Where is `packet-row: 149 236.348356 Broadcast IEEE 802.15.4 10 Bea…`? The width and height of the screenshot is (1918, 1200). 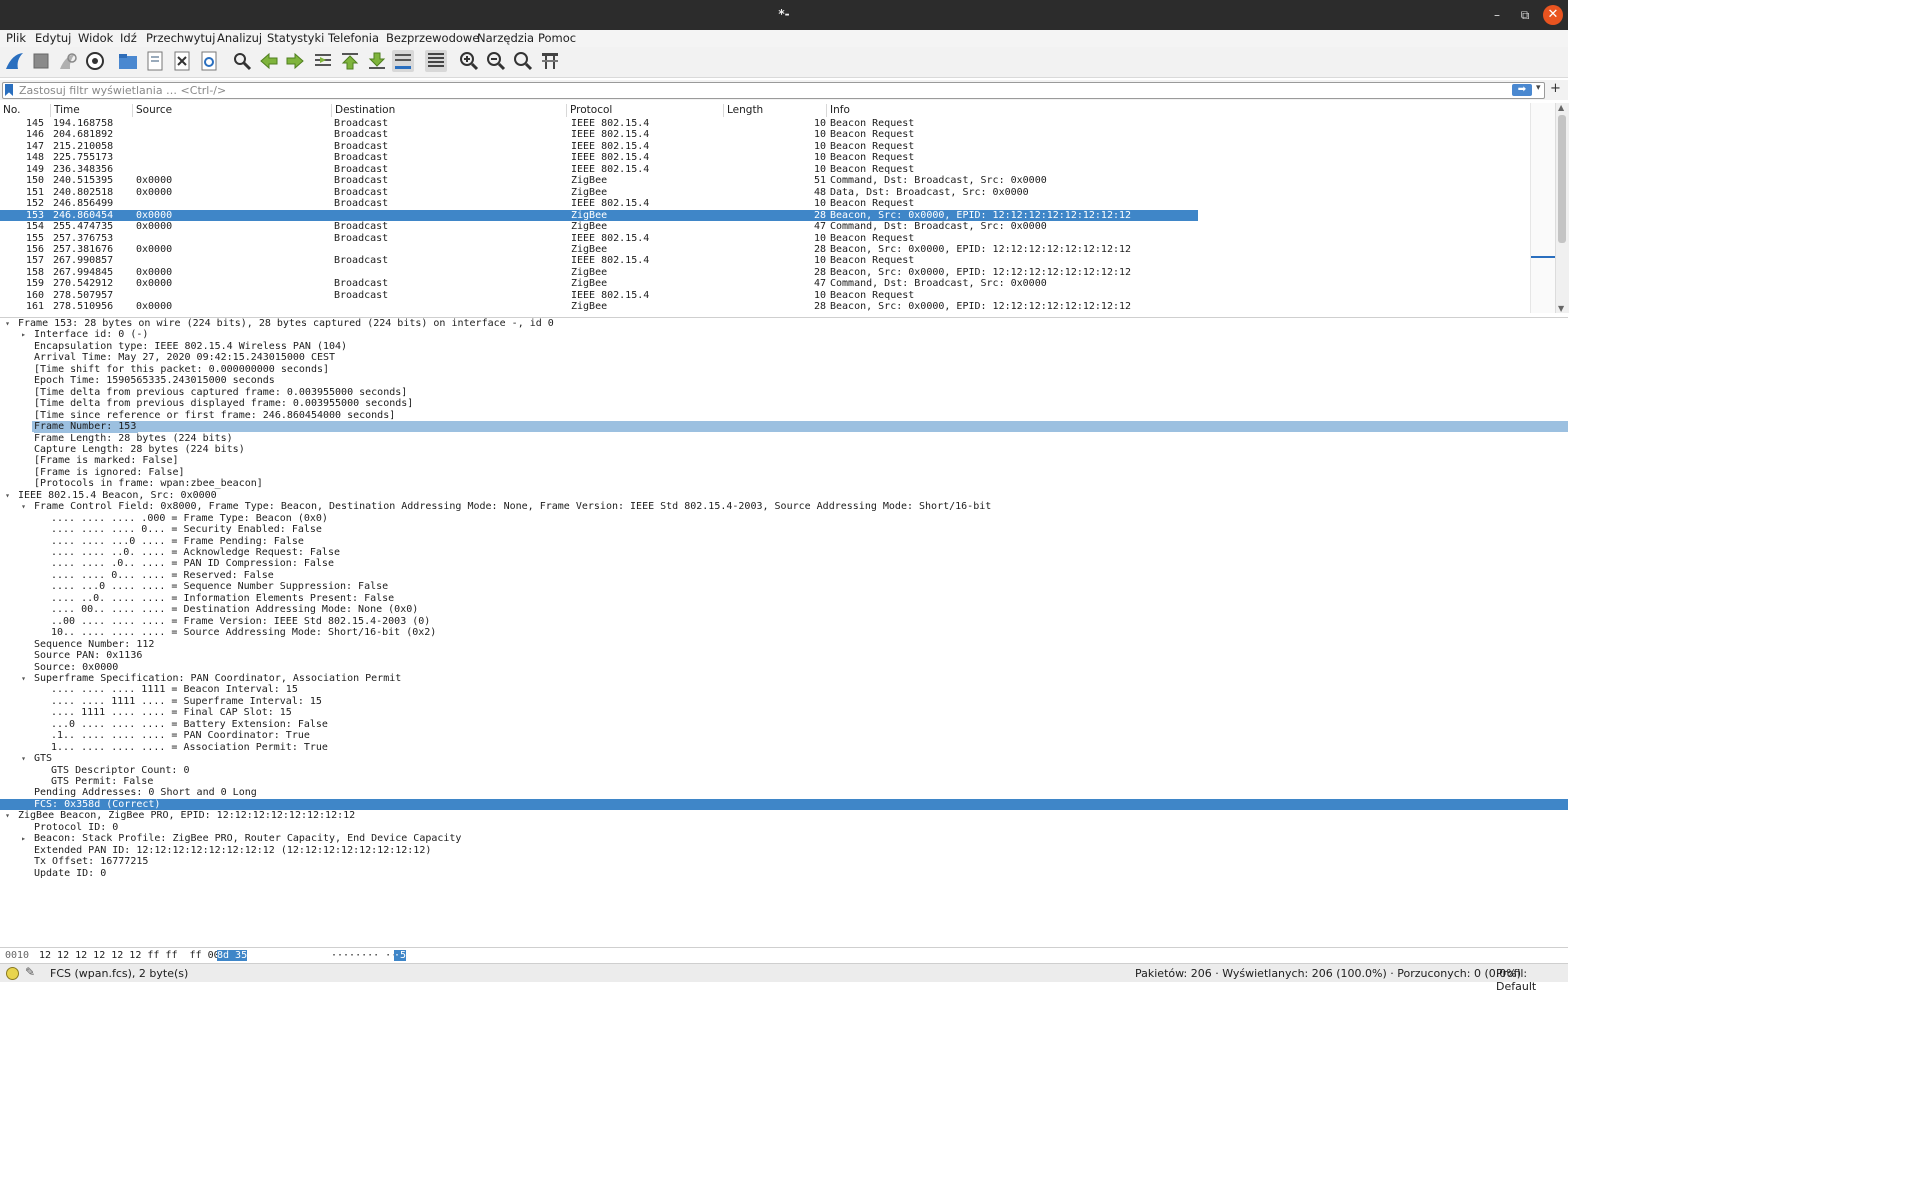 packet-row: 149 236.348356 Broadcast IEEE 802.15.4 10 Bea… is located at coordinates (599, 169).